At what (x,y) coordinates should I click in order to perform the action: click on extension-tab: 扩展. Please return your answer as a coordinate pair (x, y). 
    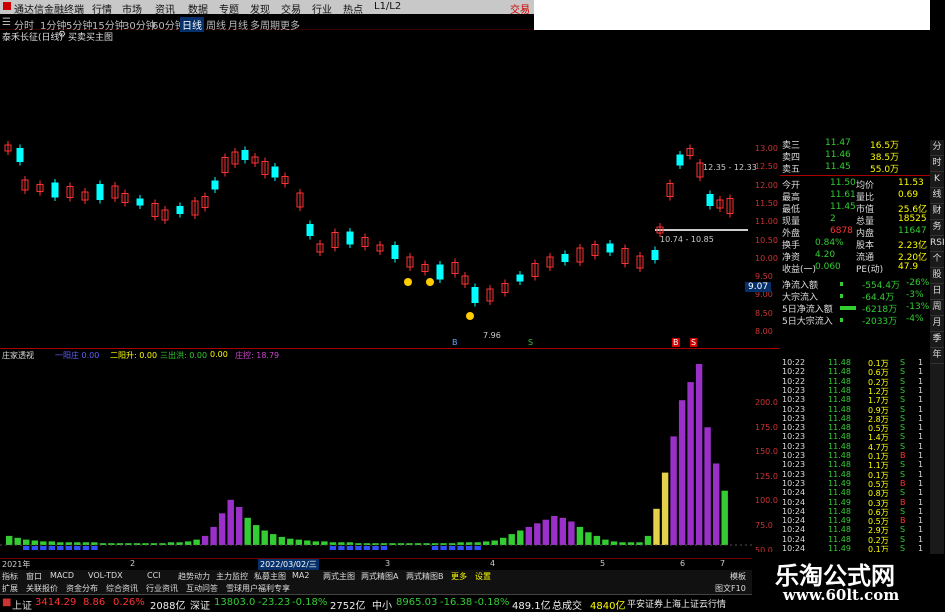
    Looking at the image, I should click on (10, 588).